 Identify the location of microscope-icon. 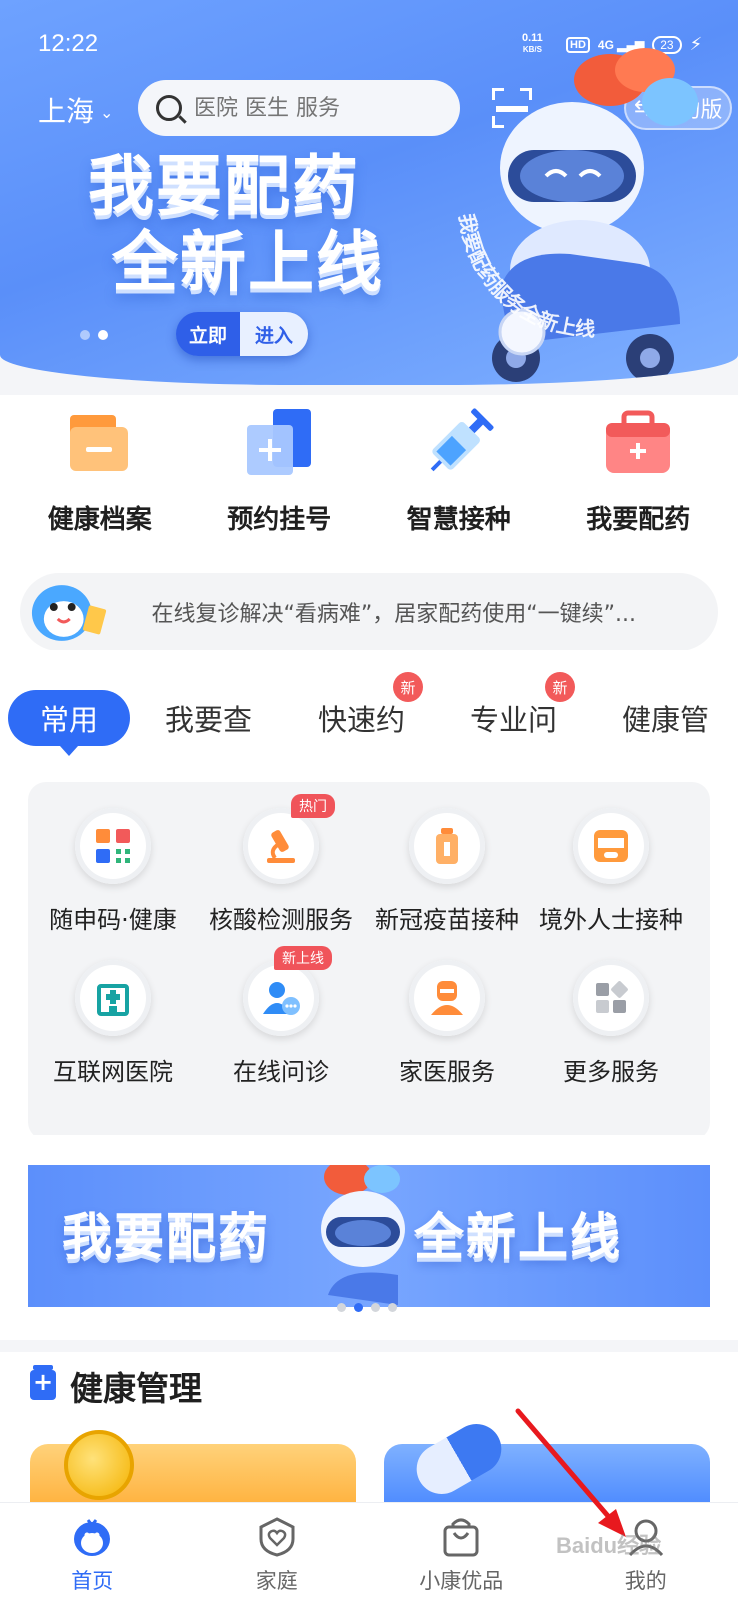
(281, 846).